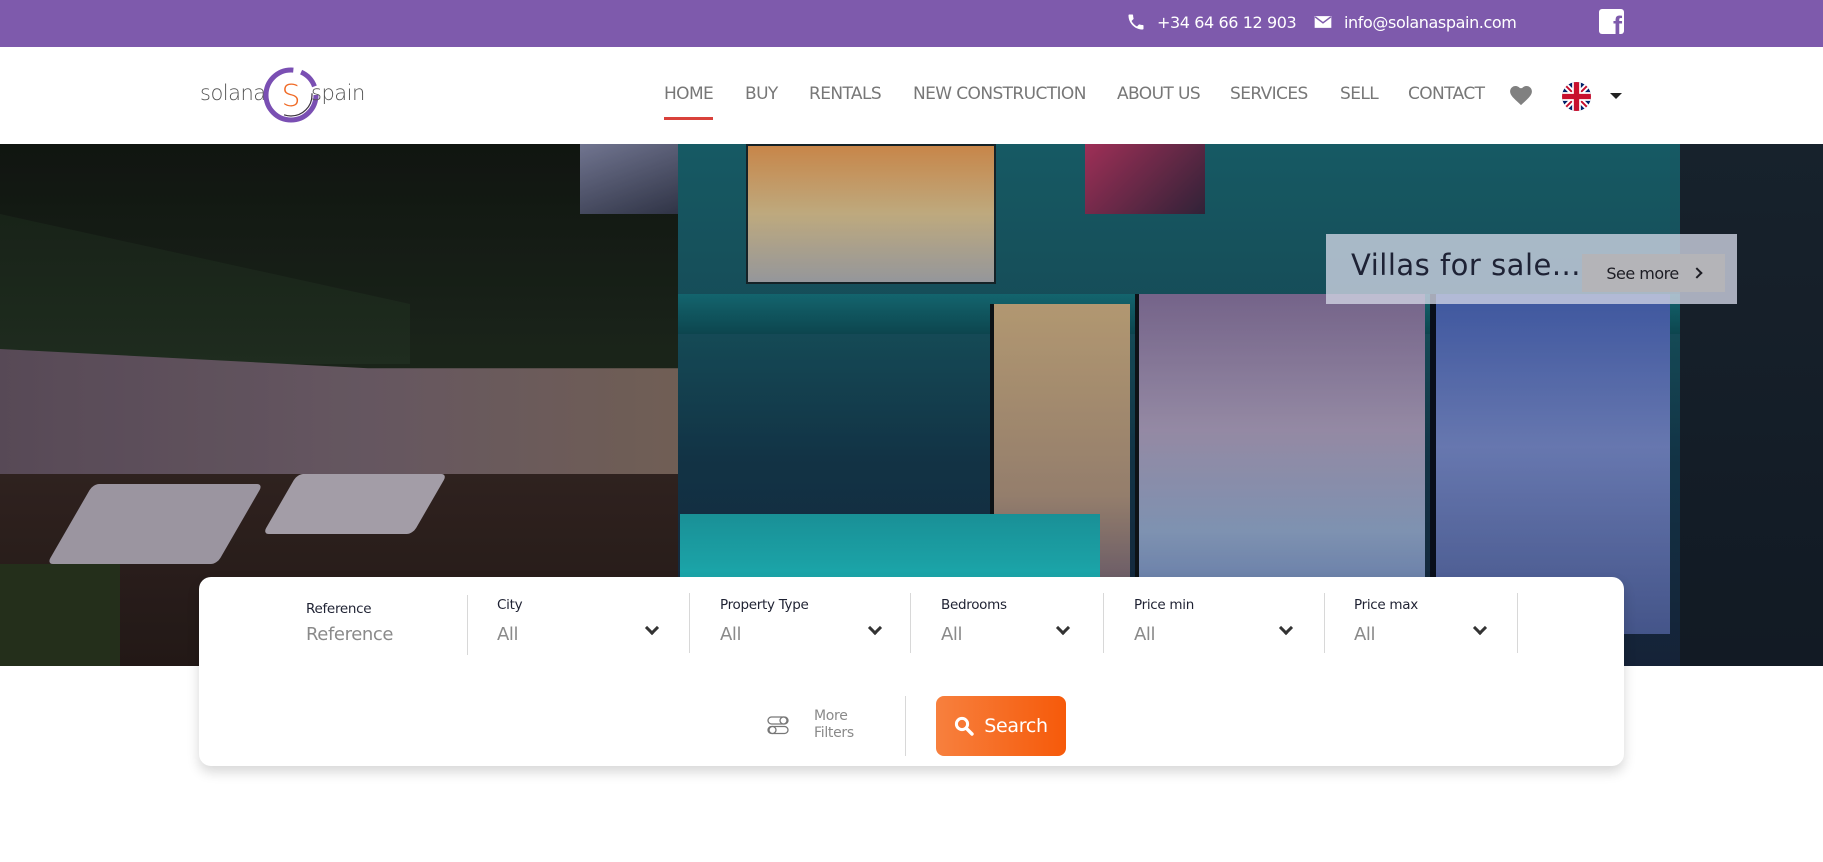  Describe the element at coordinates (1136, 22) in the screenshot. I see `phone-icon` at that location.